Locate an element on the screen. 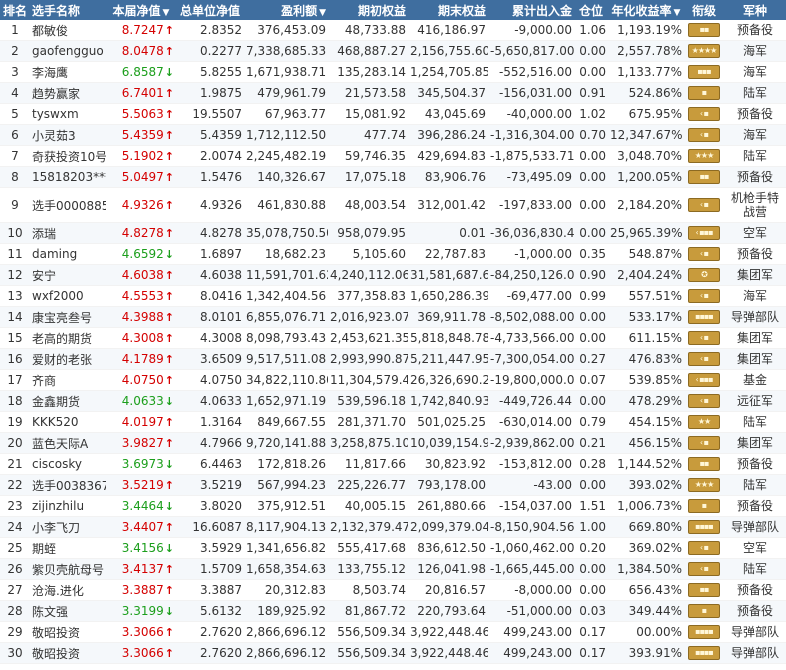  annual-return-cell: 539.85% is located at coordinates (646, 380).